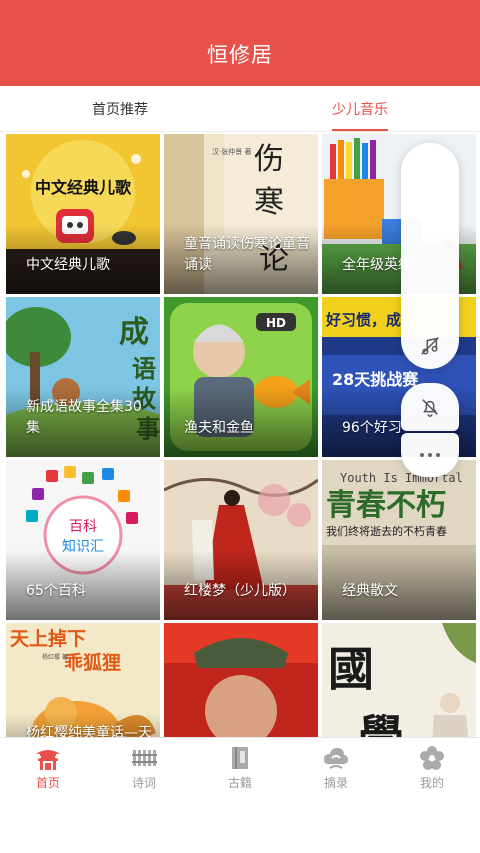  Describe the element at coordinates (144, 767) in the screenshot. I see `nav-poetry: 诗词` at that location.